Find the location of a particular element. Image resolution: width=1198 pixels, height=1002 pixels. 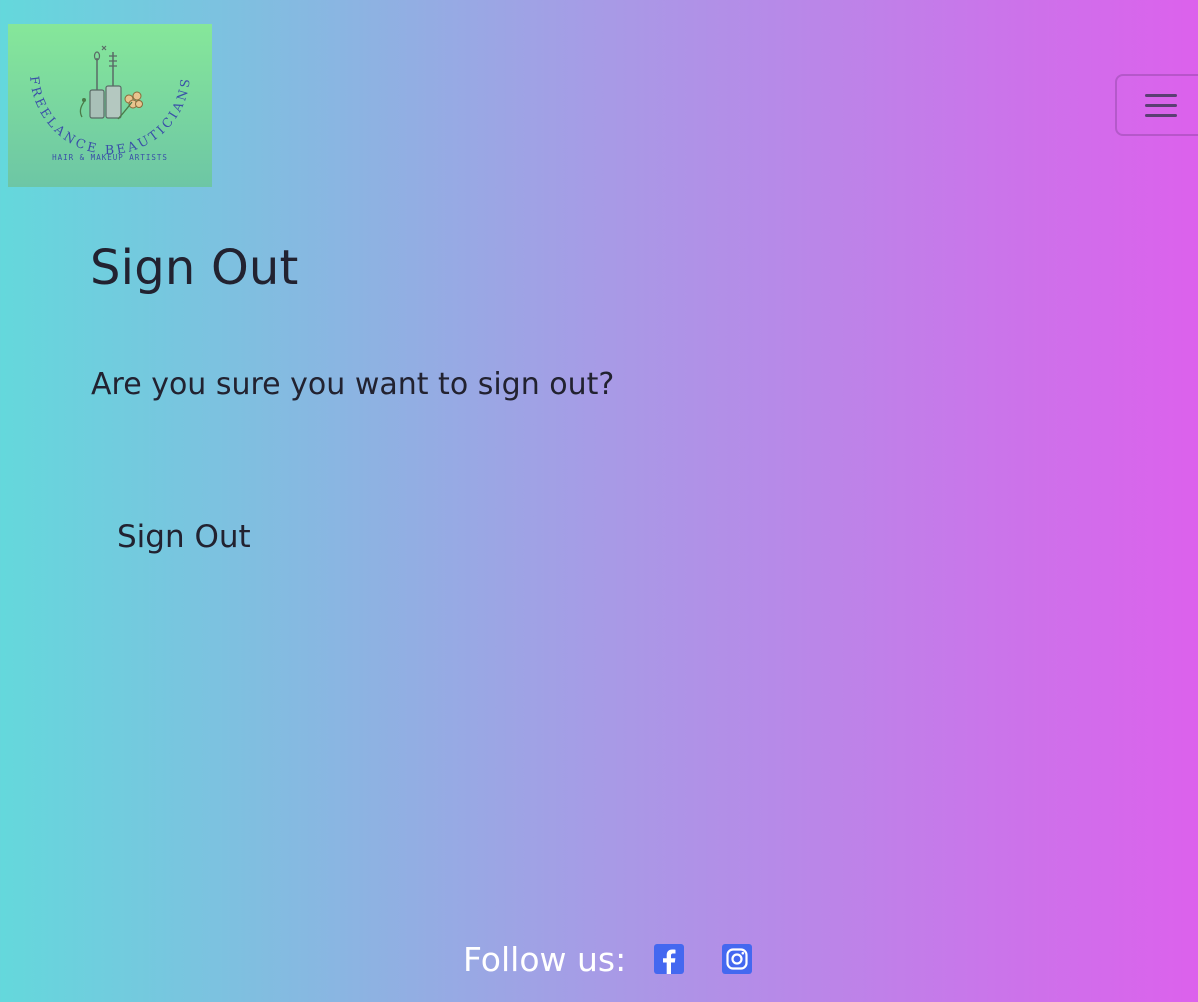

instagram-link is located at coordinates (737, 959).